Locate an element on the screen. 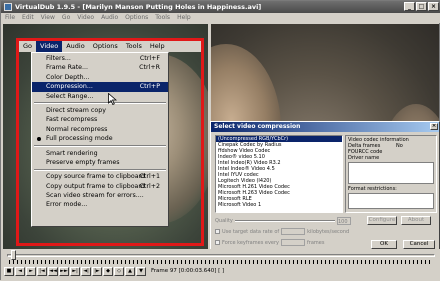  keyframe-label: Force keyframes every is located at coordinates (251, 243).